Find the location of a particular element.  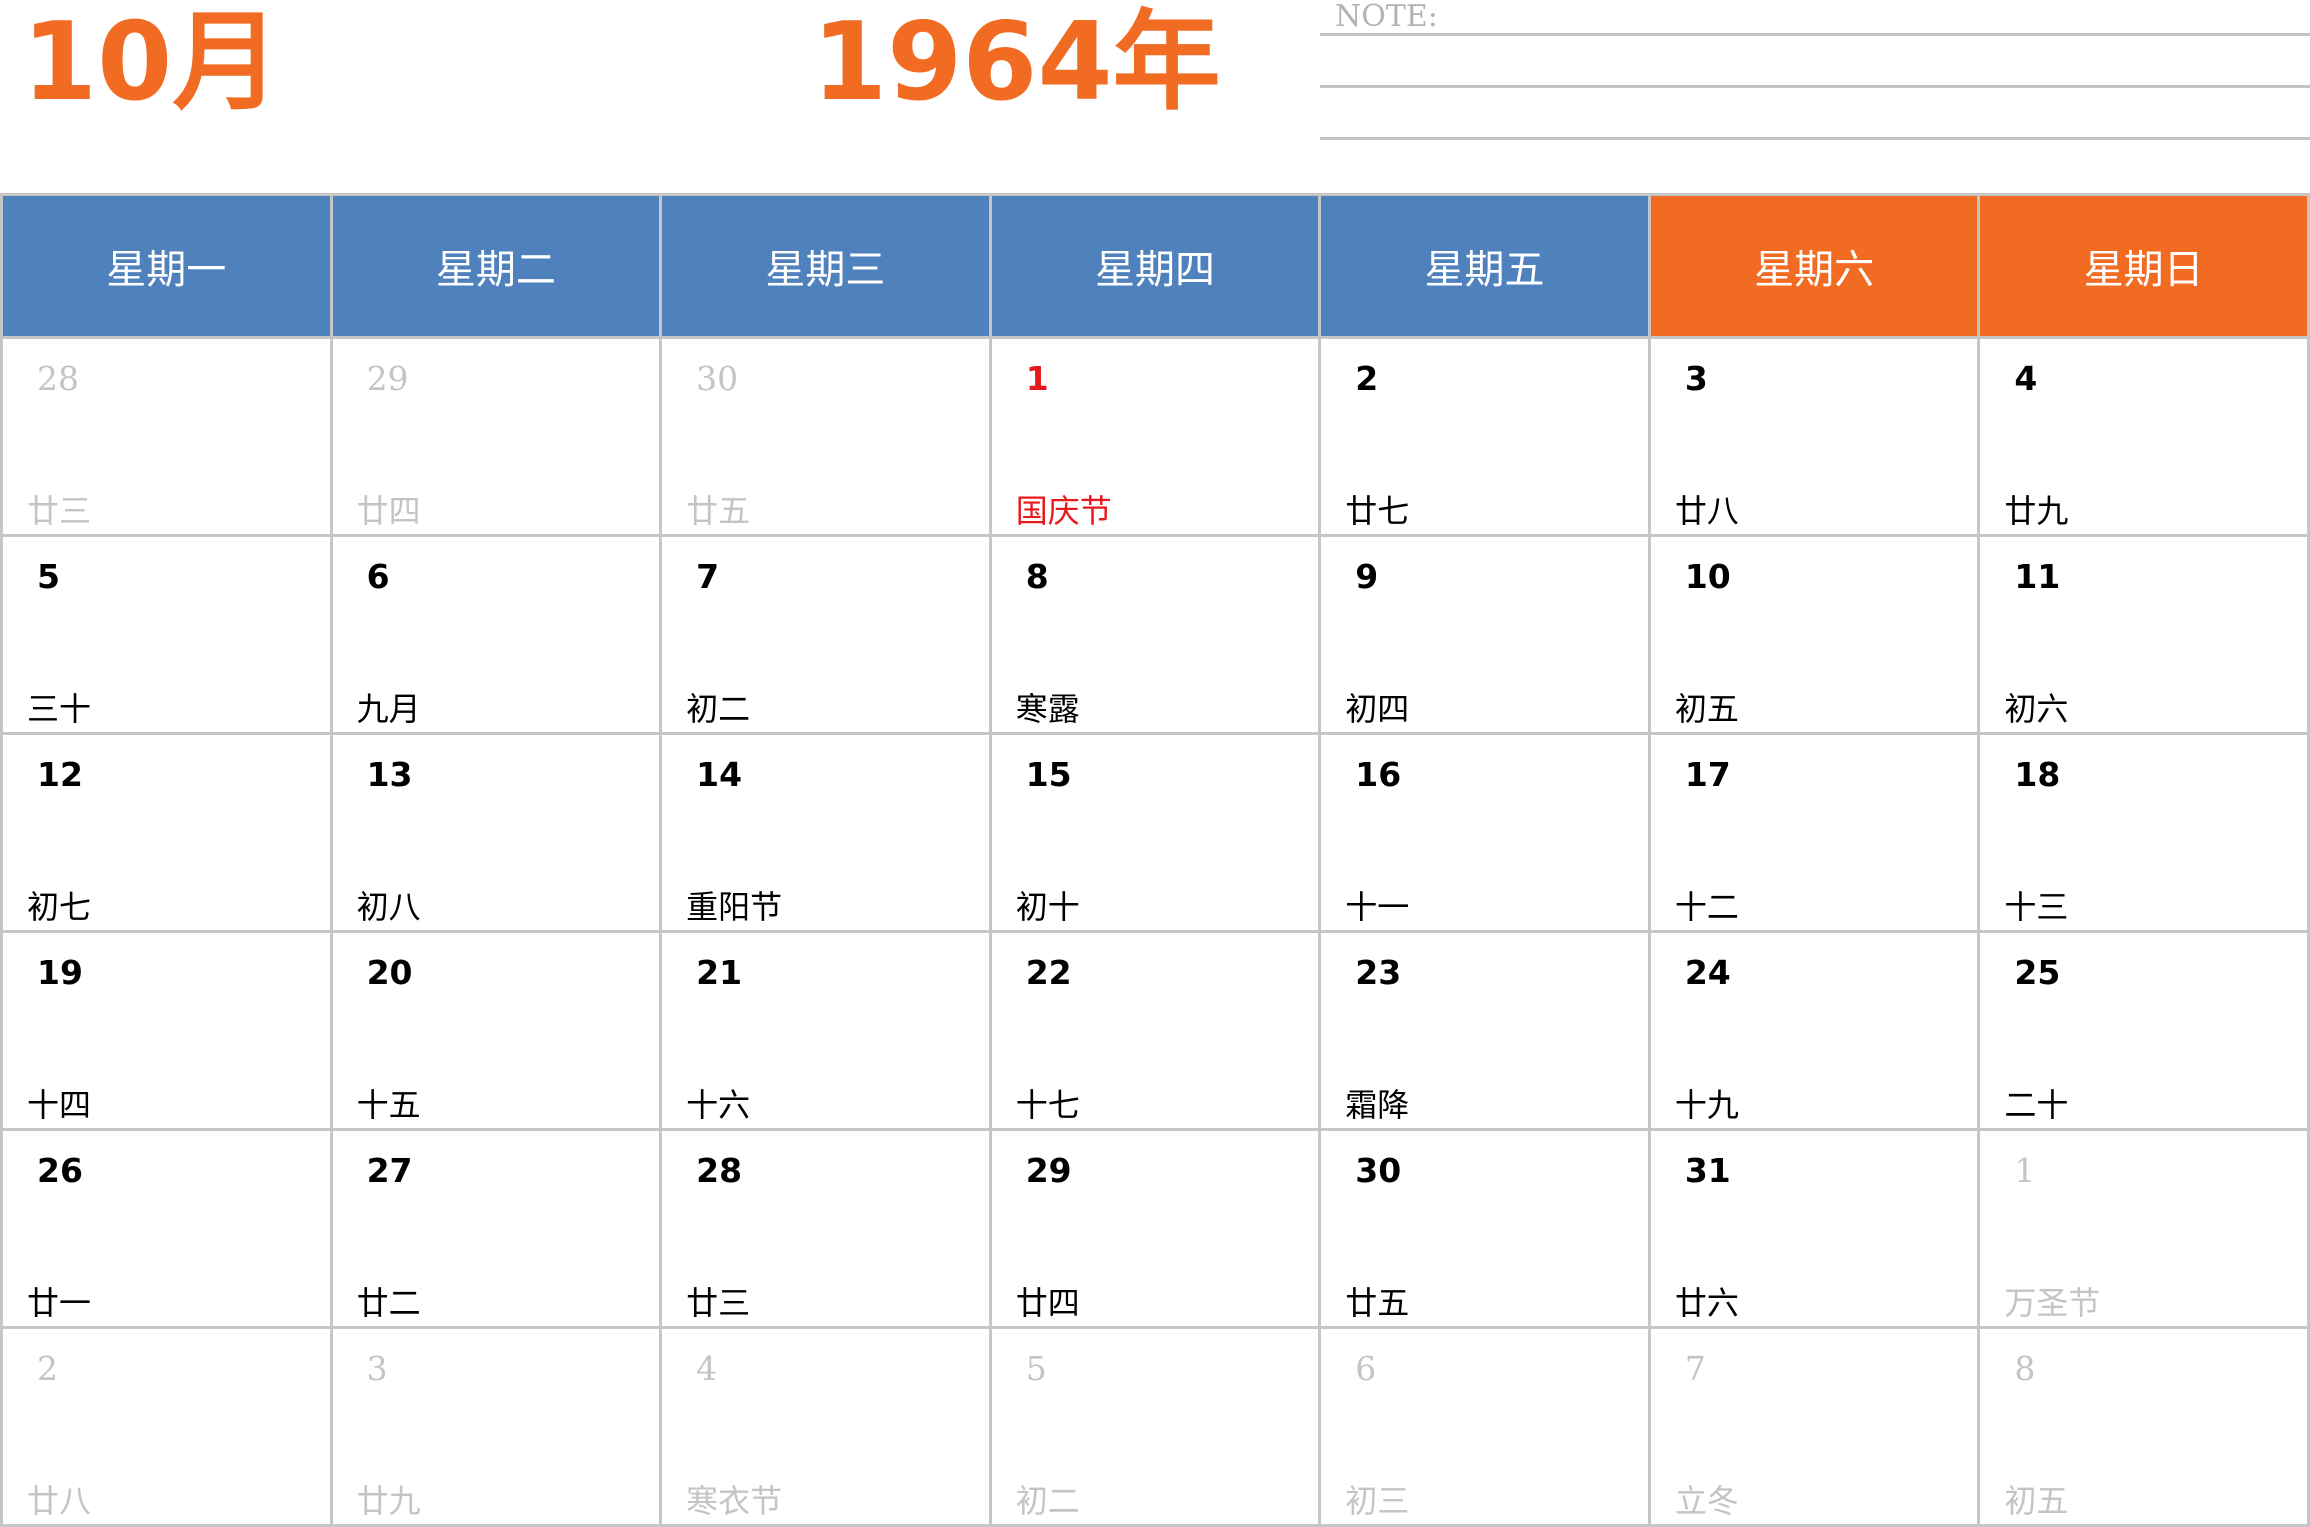

day-number: 27 is located at coordinates (389, 1170).